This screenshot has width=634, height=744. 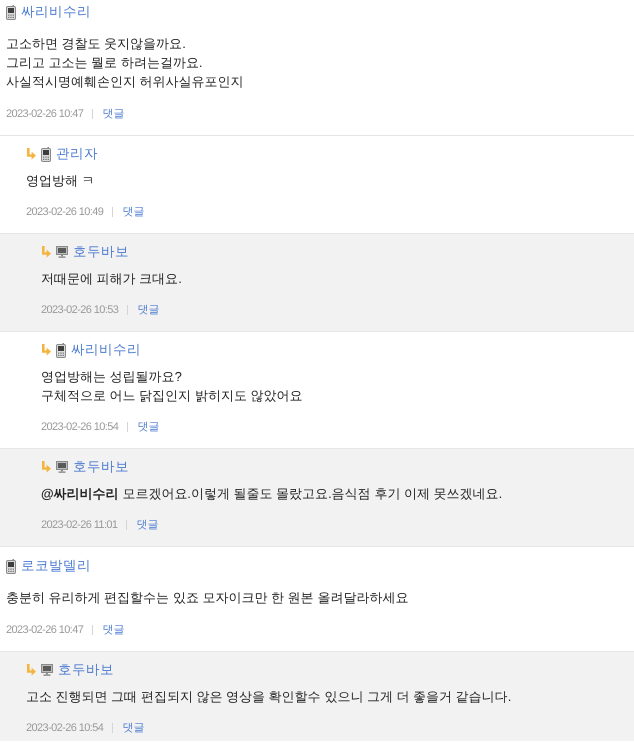 What do you see at coordinates (112, 279) in the screenshot?
I see `comment-text: 저때문에 피해가 크대요.` at bounding box center [112, 279].